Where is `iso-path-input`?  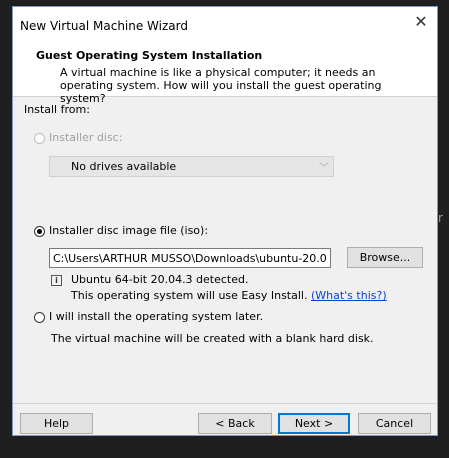
iso-path-input is located at coordinates (190, 258).